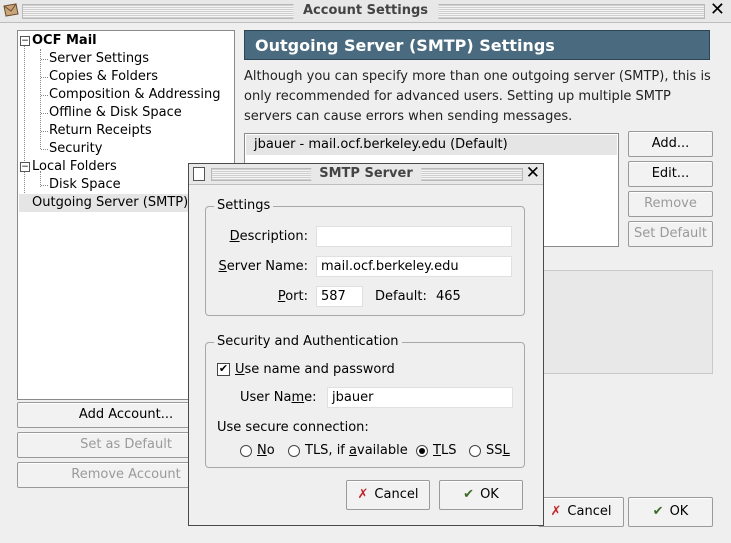 Image resolution: width=731 pixels, height=543 pixels. I want to click on user-name-label: User Name:, so click(278, 397).